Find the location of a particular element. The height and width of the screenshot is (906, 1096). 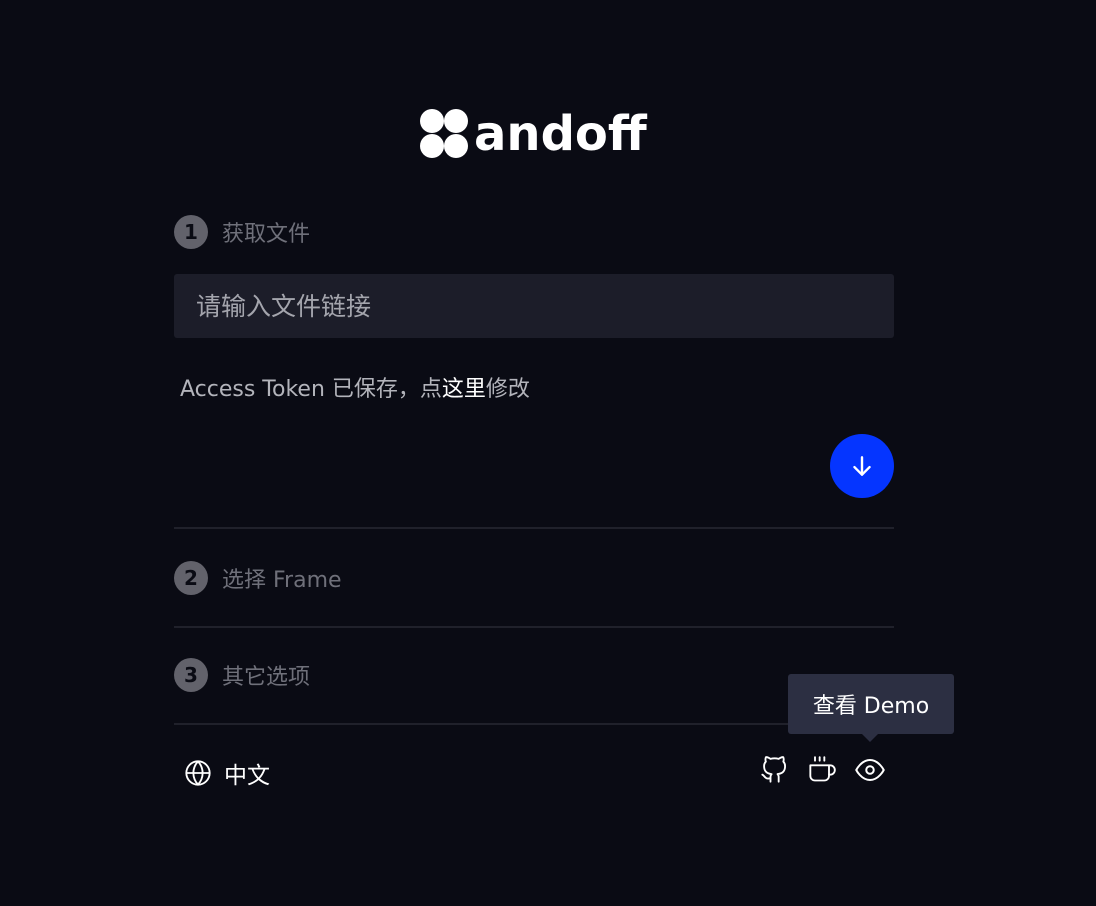

step-1-header: 1 获取文件 is located at coordinates (242, 232).